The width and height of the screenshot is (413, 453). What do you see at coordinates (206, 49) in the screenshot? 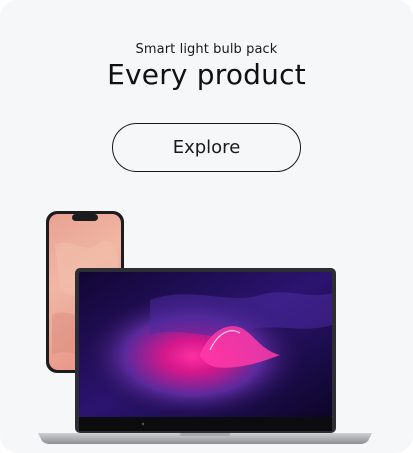
I see `promo-eyebrow: Smart light bulb pack` at bounding box center [206, 49].